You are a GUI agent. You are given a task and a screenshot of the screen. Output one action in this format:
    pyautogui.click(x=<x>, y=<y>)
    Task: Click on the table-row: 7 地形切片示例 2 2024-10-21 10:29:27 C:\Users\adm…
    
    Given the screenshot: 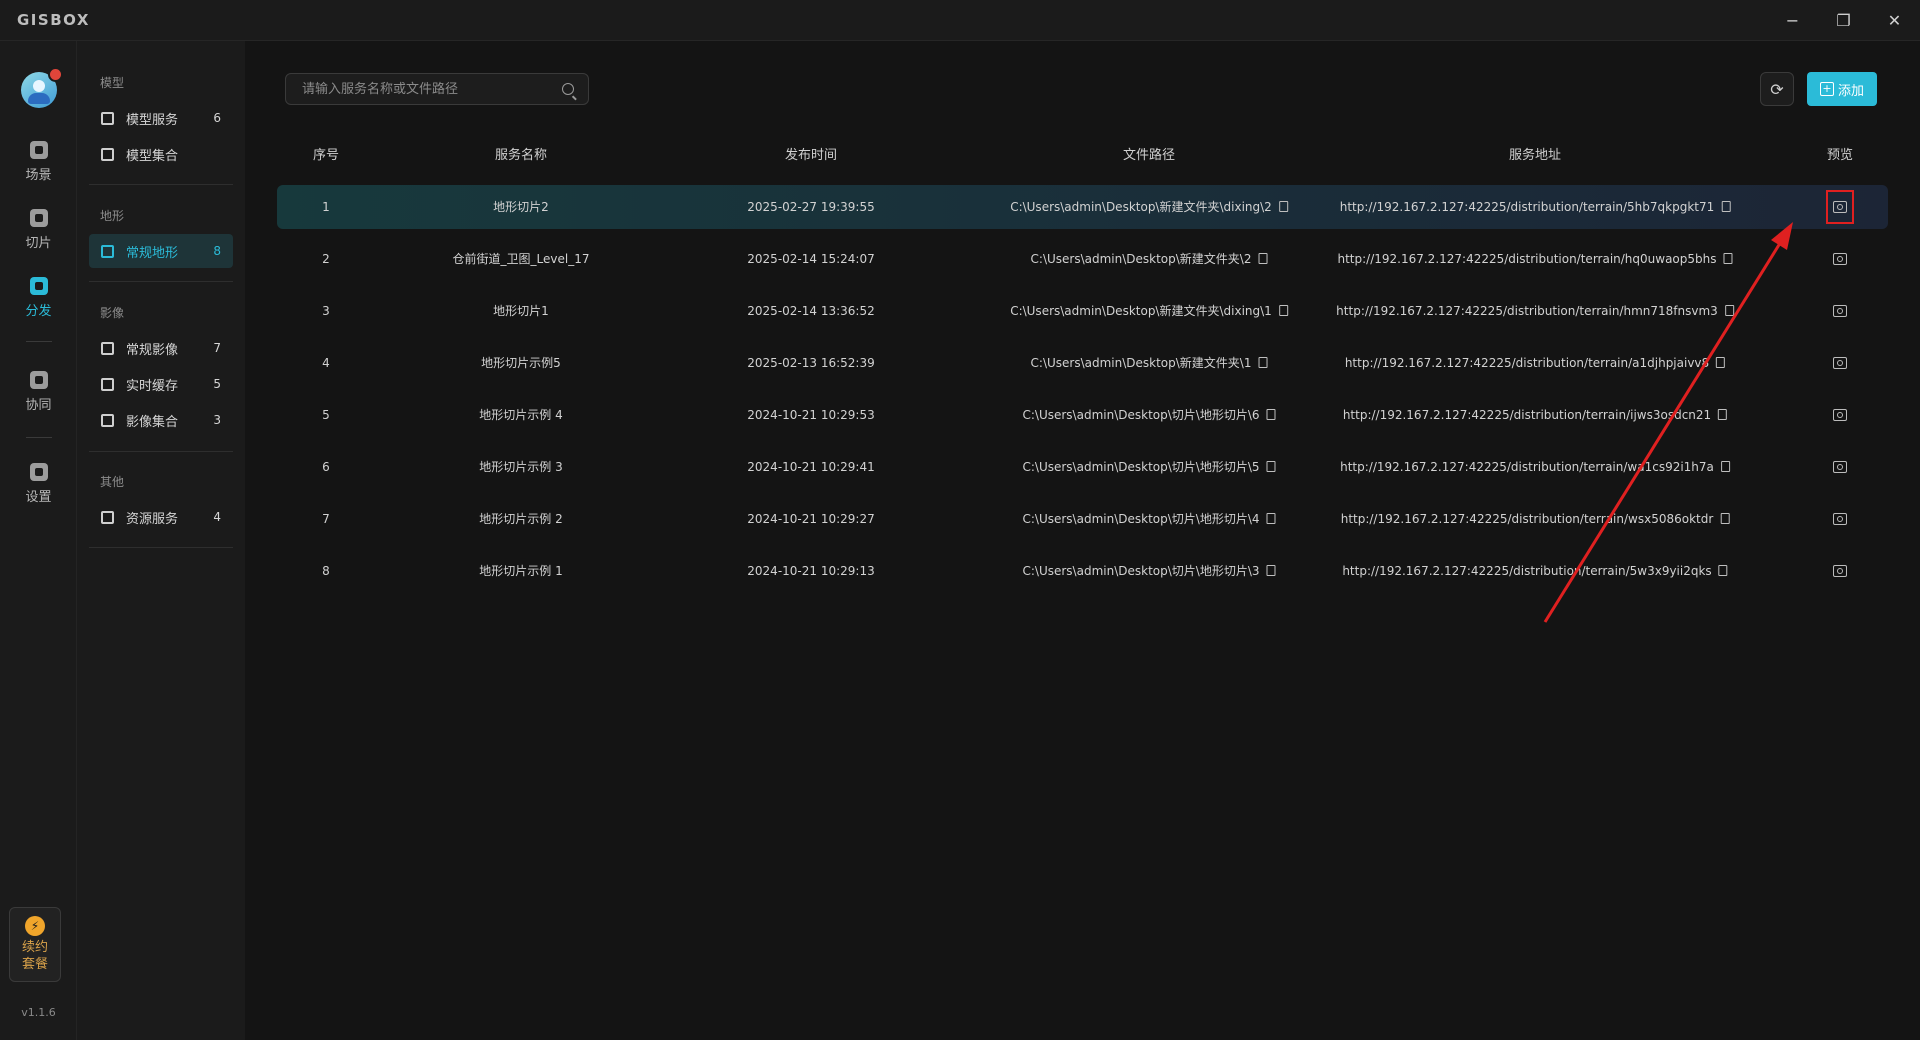 What is the action you would take?
    pyautogui.click(x=1082, y=519)
    